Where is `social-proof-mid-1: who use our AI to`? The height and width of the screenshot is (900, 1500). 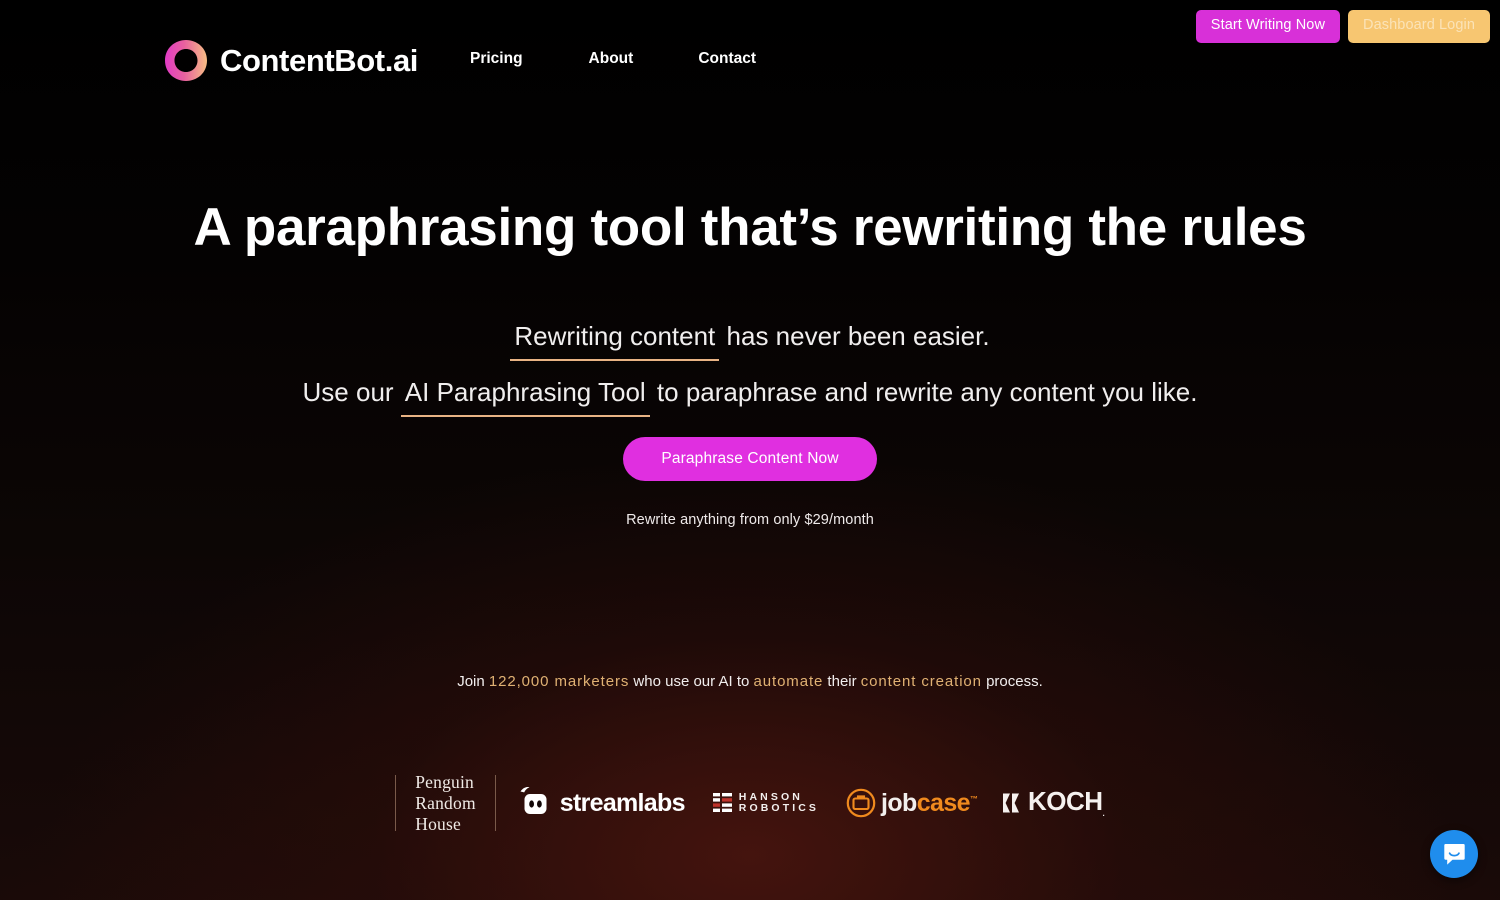 social-proof-mid-1: who use our AI to is located at coordinates (691, 681).